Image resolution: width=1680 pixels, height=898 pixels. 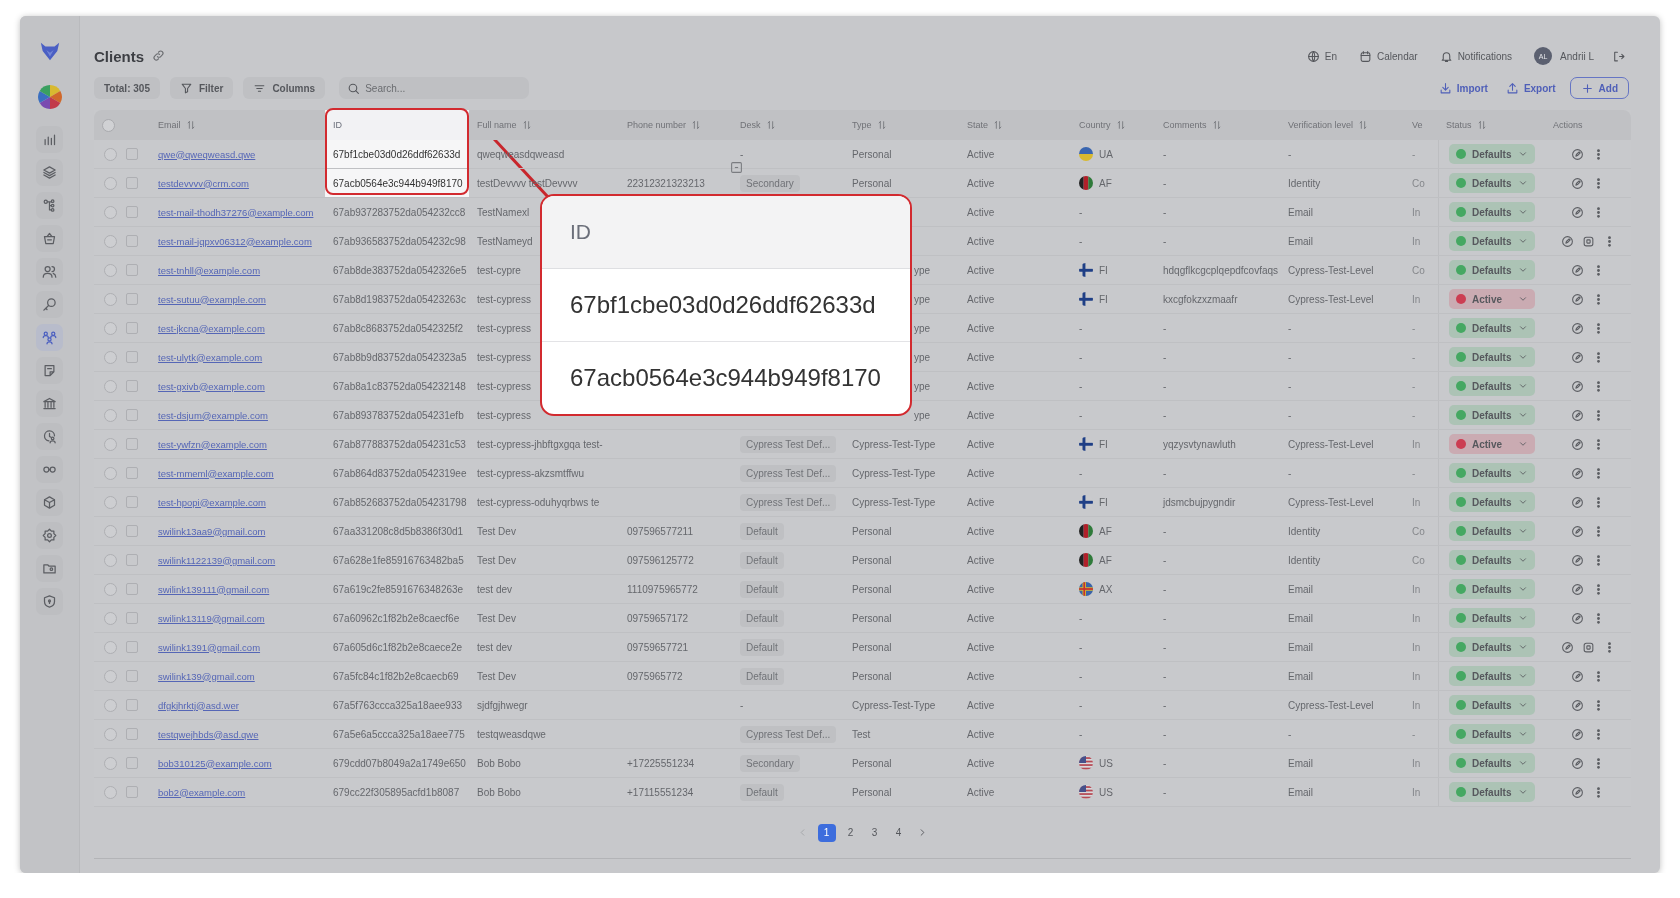 I want to click on email-link: test-ywfzn@example.com, so click(x=212, y=444).